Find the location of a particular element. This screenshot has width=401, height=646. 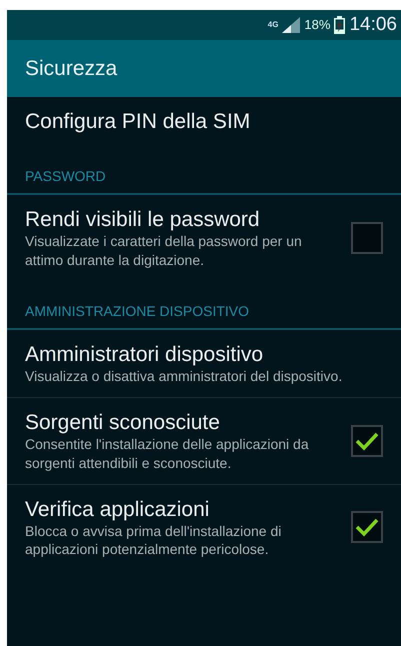

setting-summary: Visualizza o disattiva amministratori del dispositivo. is located at coordinates (184, 376).